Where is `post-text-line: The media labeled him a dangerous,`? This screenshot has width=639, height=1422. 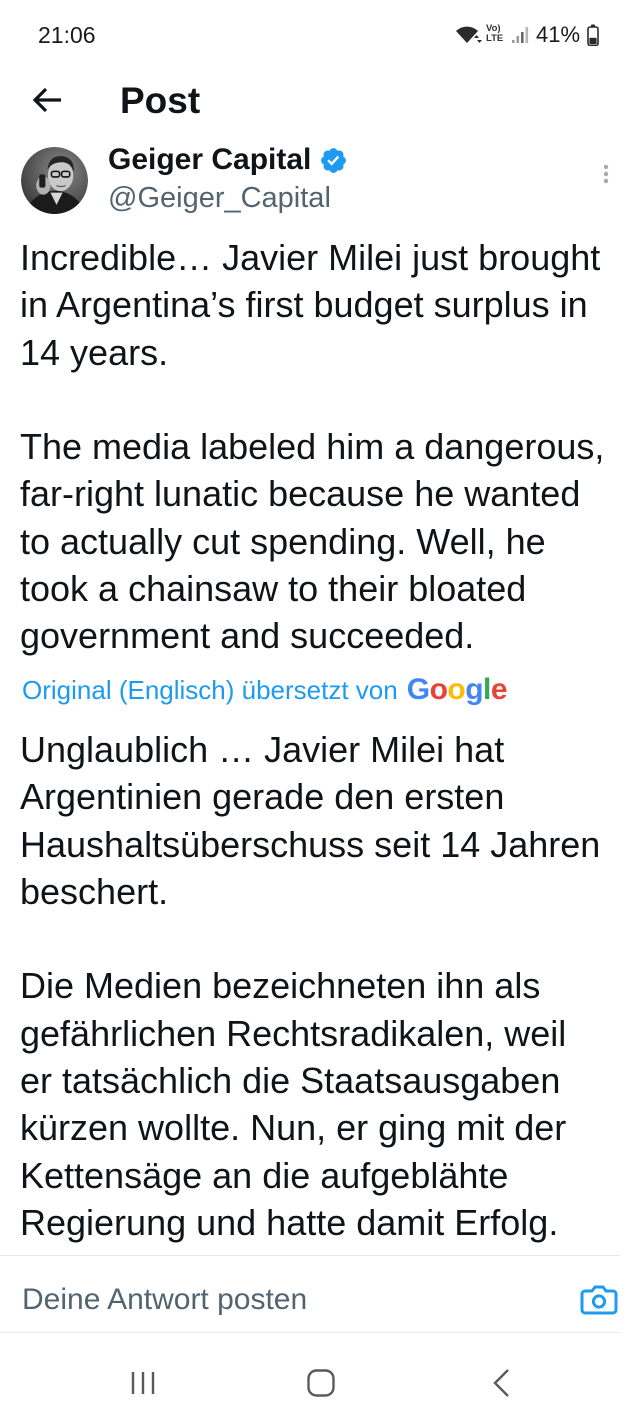
post-text-line: The media labeled him a dangerous, is located at coordinates (312, 447).